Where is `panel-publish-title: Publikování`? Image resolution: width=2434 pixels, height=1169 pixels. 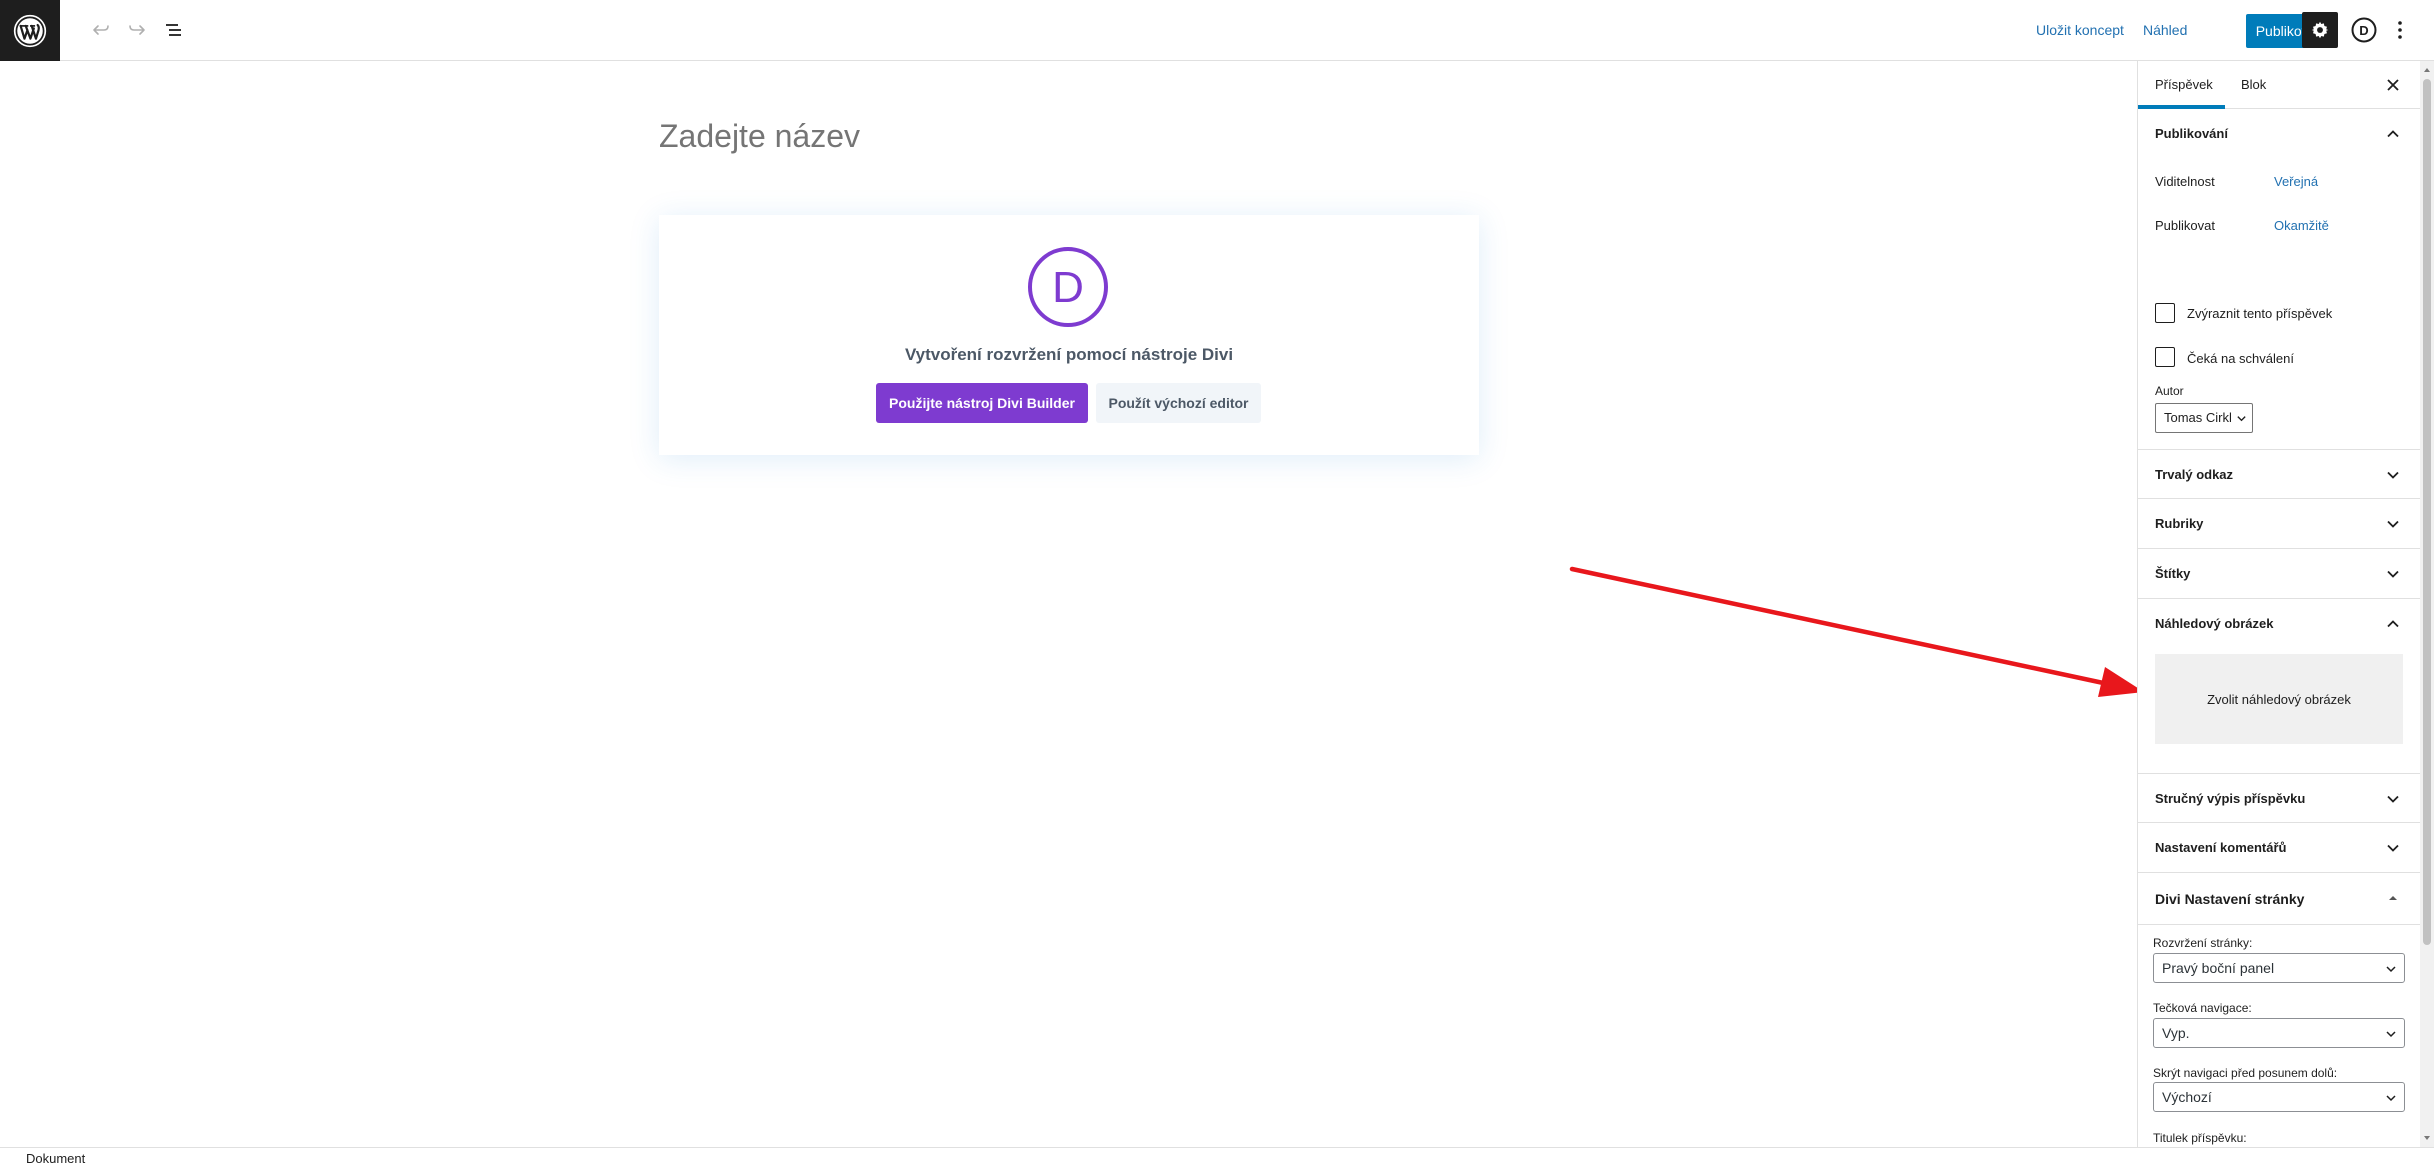
panel-publish-title: Publikování is located at coordinates (2191, 133).